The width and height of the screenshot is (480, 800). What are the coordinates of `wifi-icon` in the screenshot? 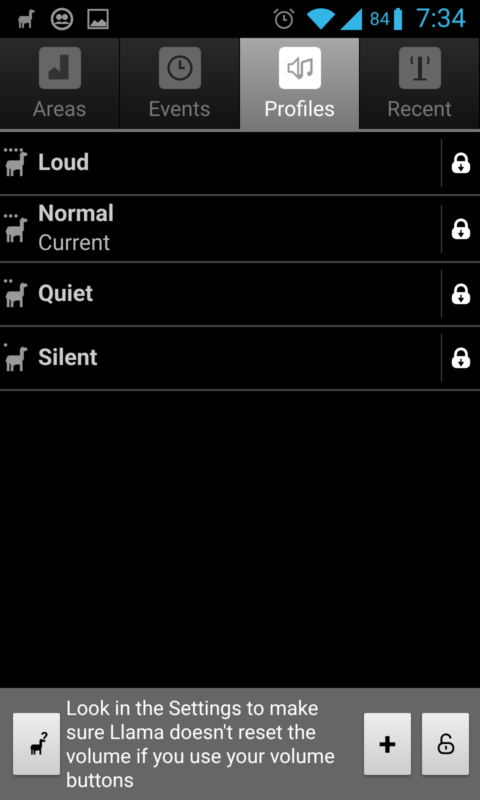 It's located at (321, 19).